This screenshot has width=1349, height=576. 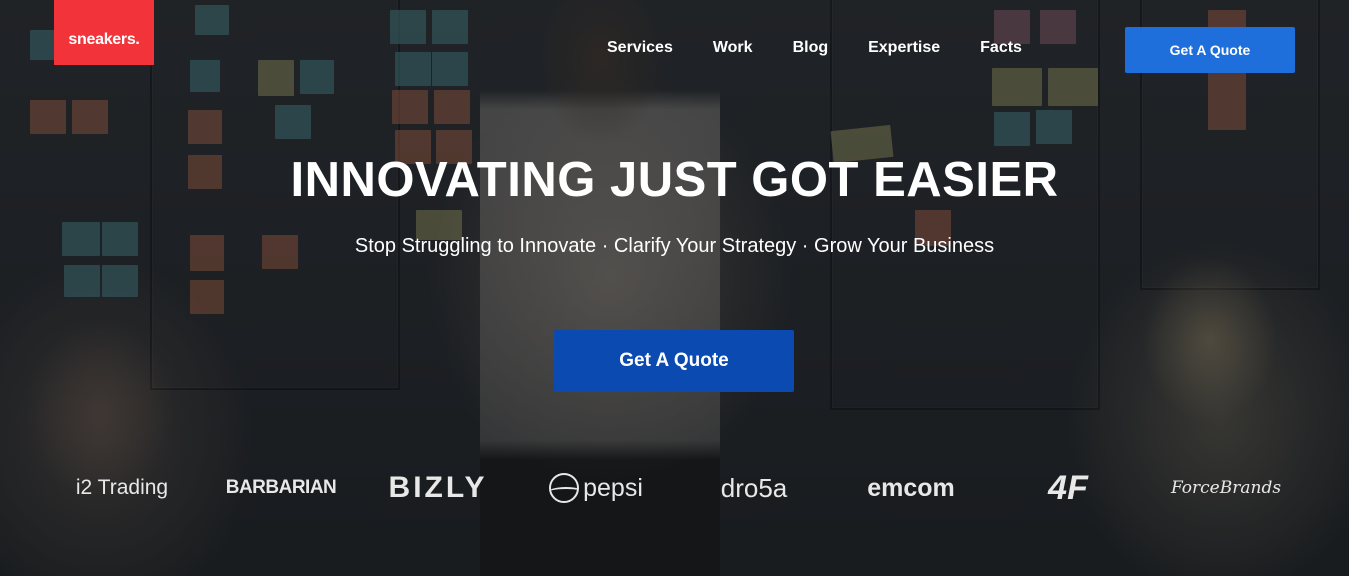 What do you see at coordinates (674, 361) in the screenshot?
I see `hero-get-quote-button: Get A Quote` at bounding box center [674, 361].